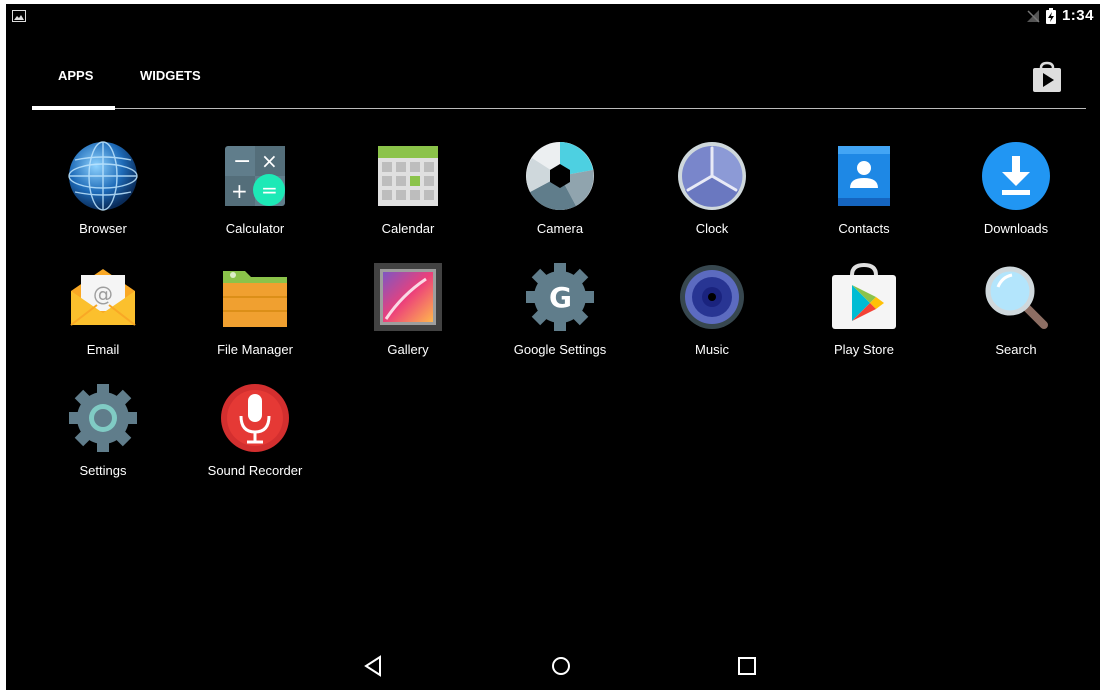 The width and height of the screenshot is (1108, 693). What do you see at coordinates (19, 16) in the screenshot?
I see `screenshot-notification-icon` at bounding box center [19, 16].